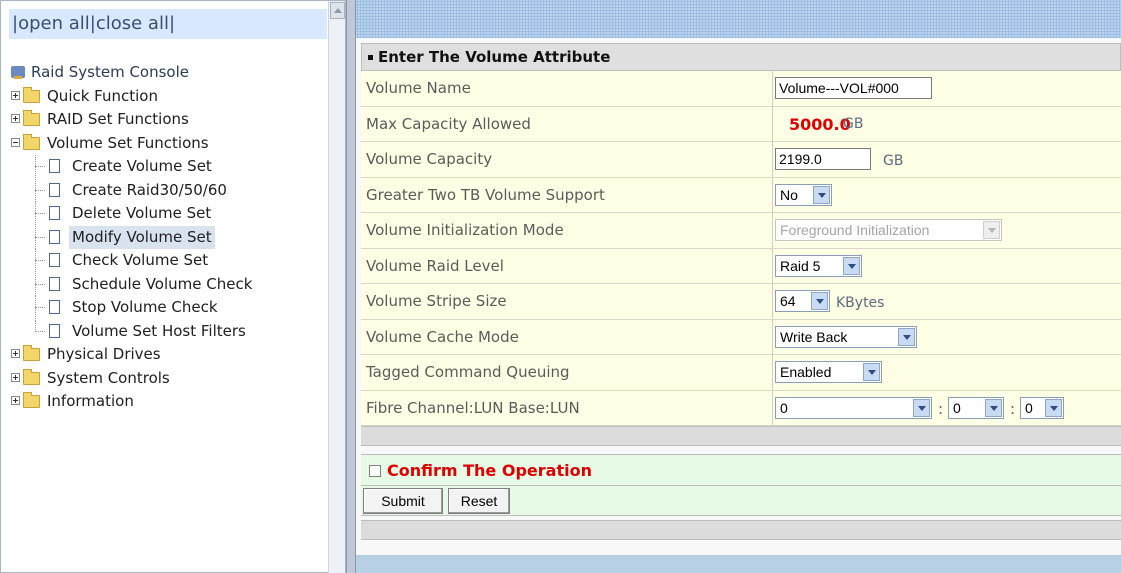 This screenshot has width=1121, height=573. What do you see at coordinates (54, 23) in the screenshot?
I see `open-all-link: open all` at bounding box center [54, 23].